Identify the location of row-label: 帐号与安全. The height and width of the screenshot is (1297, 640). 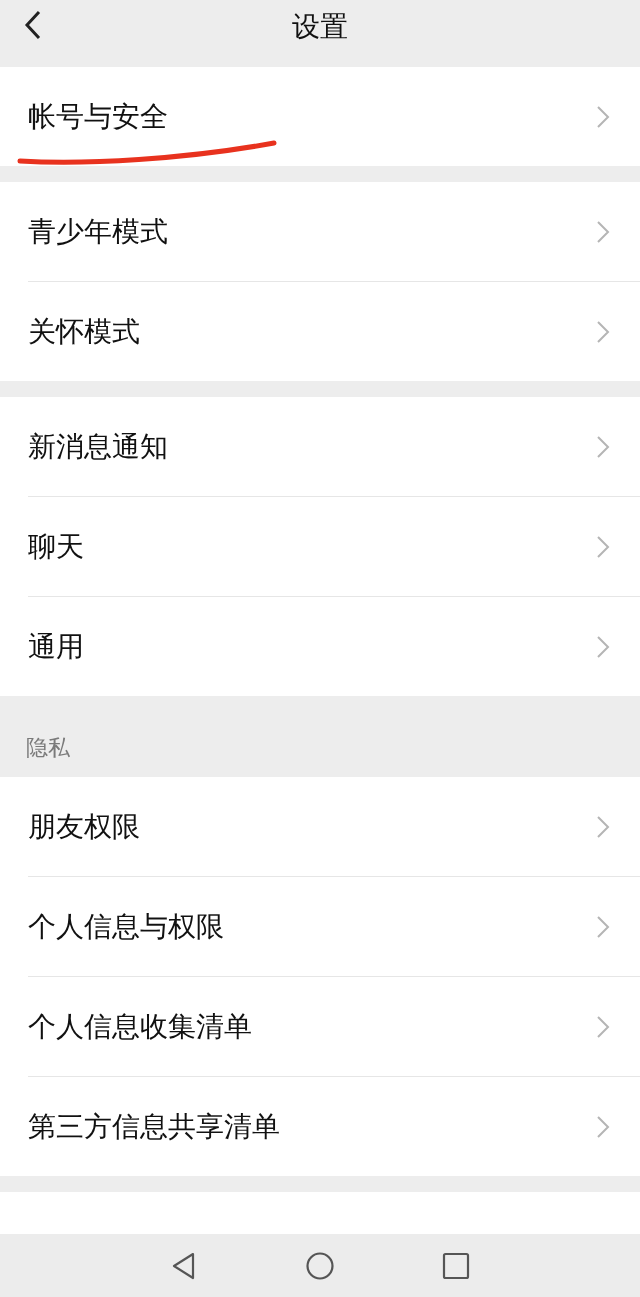
(98, 116).